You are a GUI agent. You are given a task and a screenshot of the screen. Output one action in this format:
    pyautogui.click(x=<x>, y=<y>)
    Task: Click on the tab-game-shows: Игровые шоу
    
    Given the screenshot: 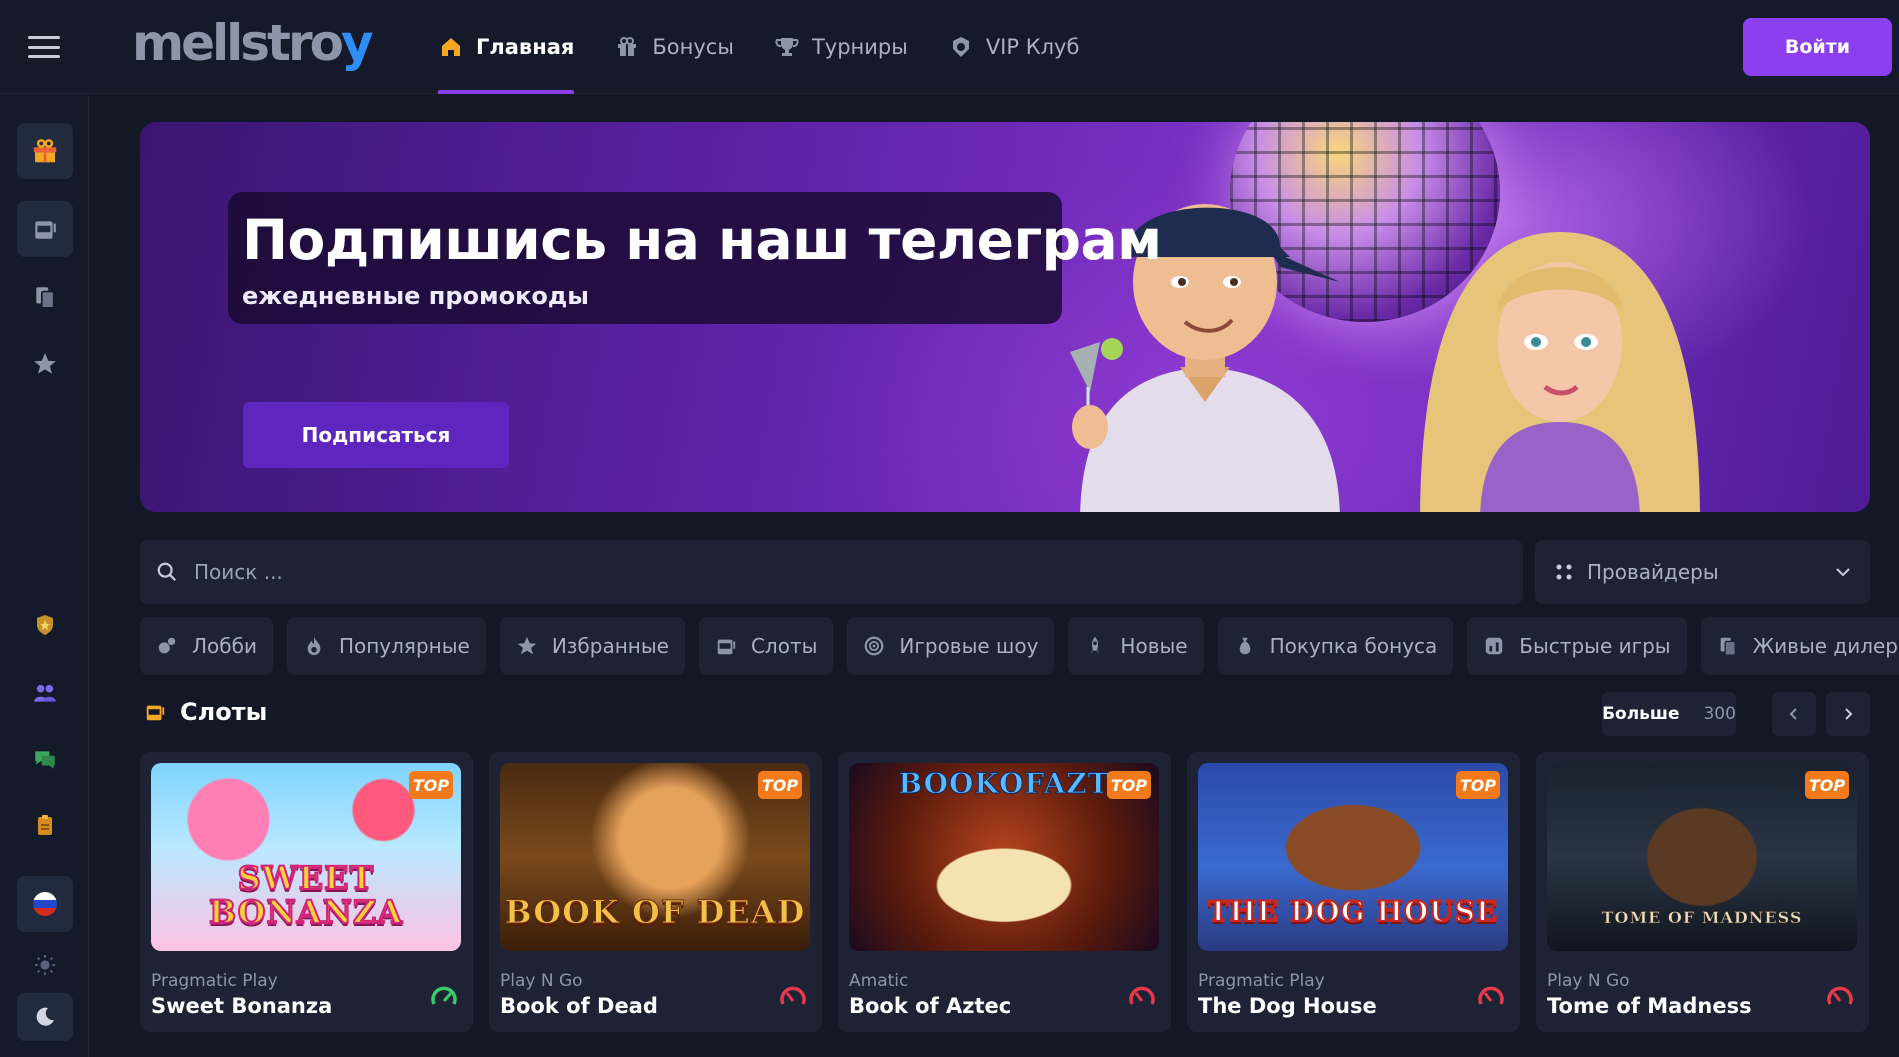 What is the action you would take?
    pyautogui.click(x=951, y=646)
    